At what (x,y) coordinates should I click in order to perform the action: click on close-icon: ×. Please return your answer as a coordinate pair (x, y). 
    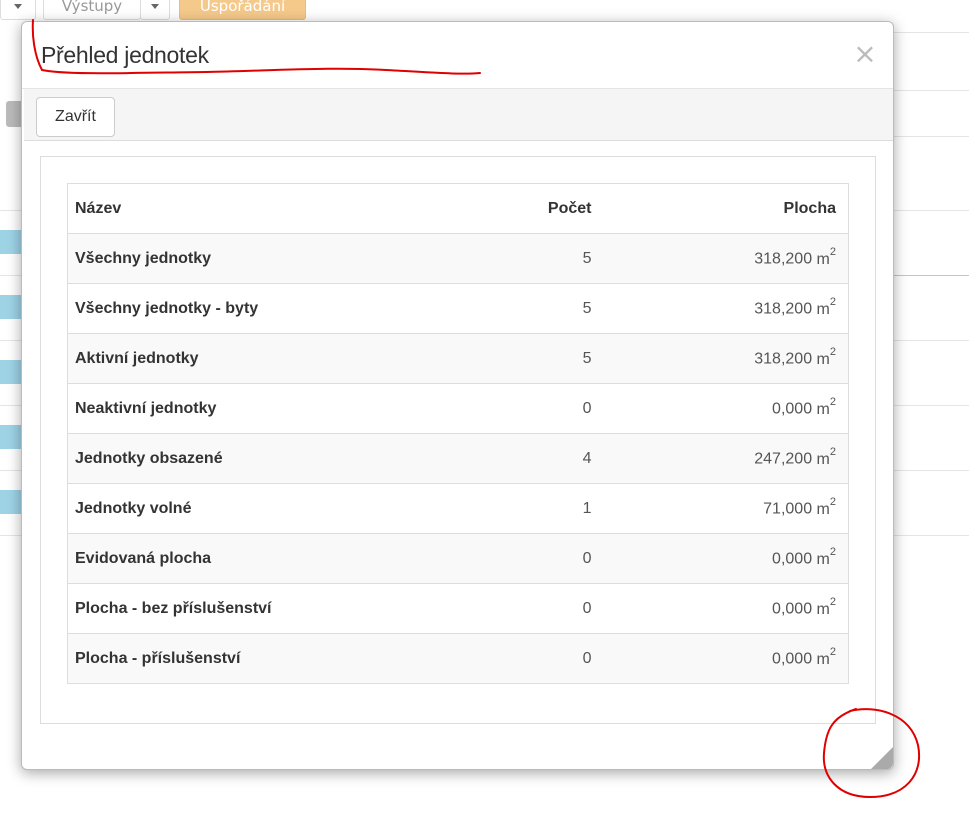
    Looking at the image, I should click on (865, 54).